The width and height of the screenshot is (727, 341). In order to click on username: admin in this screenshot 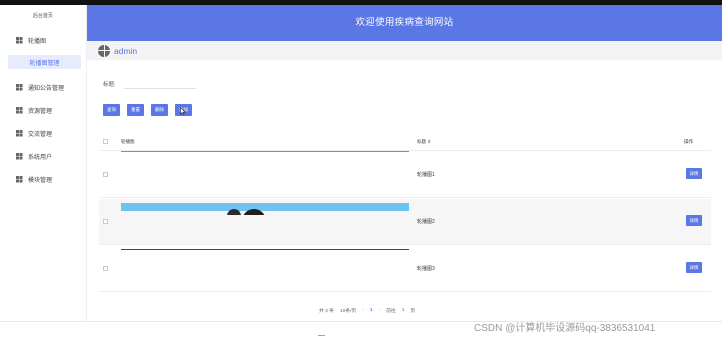, I will do `click(125, 51)`.